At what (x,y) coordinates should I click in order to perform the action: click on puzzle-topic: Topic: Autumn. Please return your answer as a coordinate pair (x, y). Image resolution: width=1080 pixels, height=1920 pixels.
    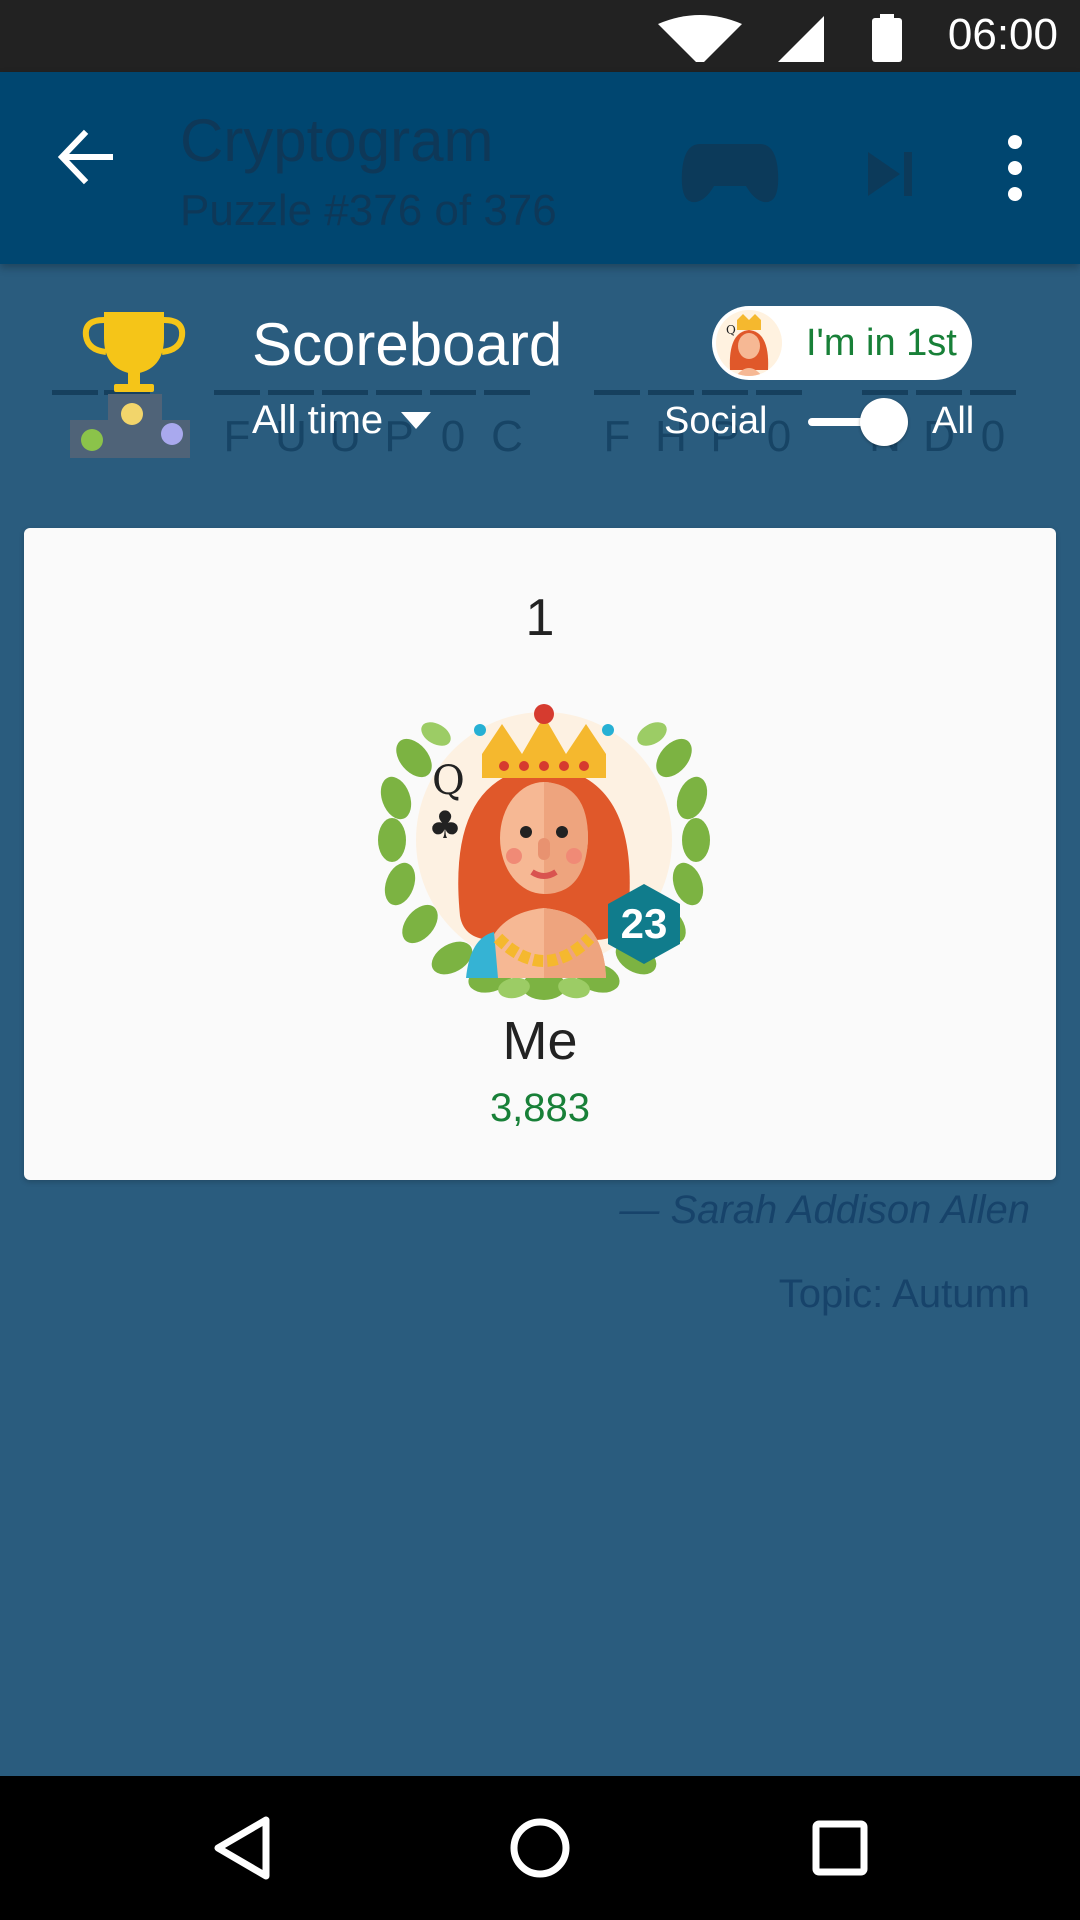
    Looking at the image, I should click on (904, 1294).